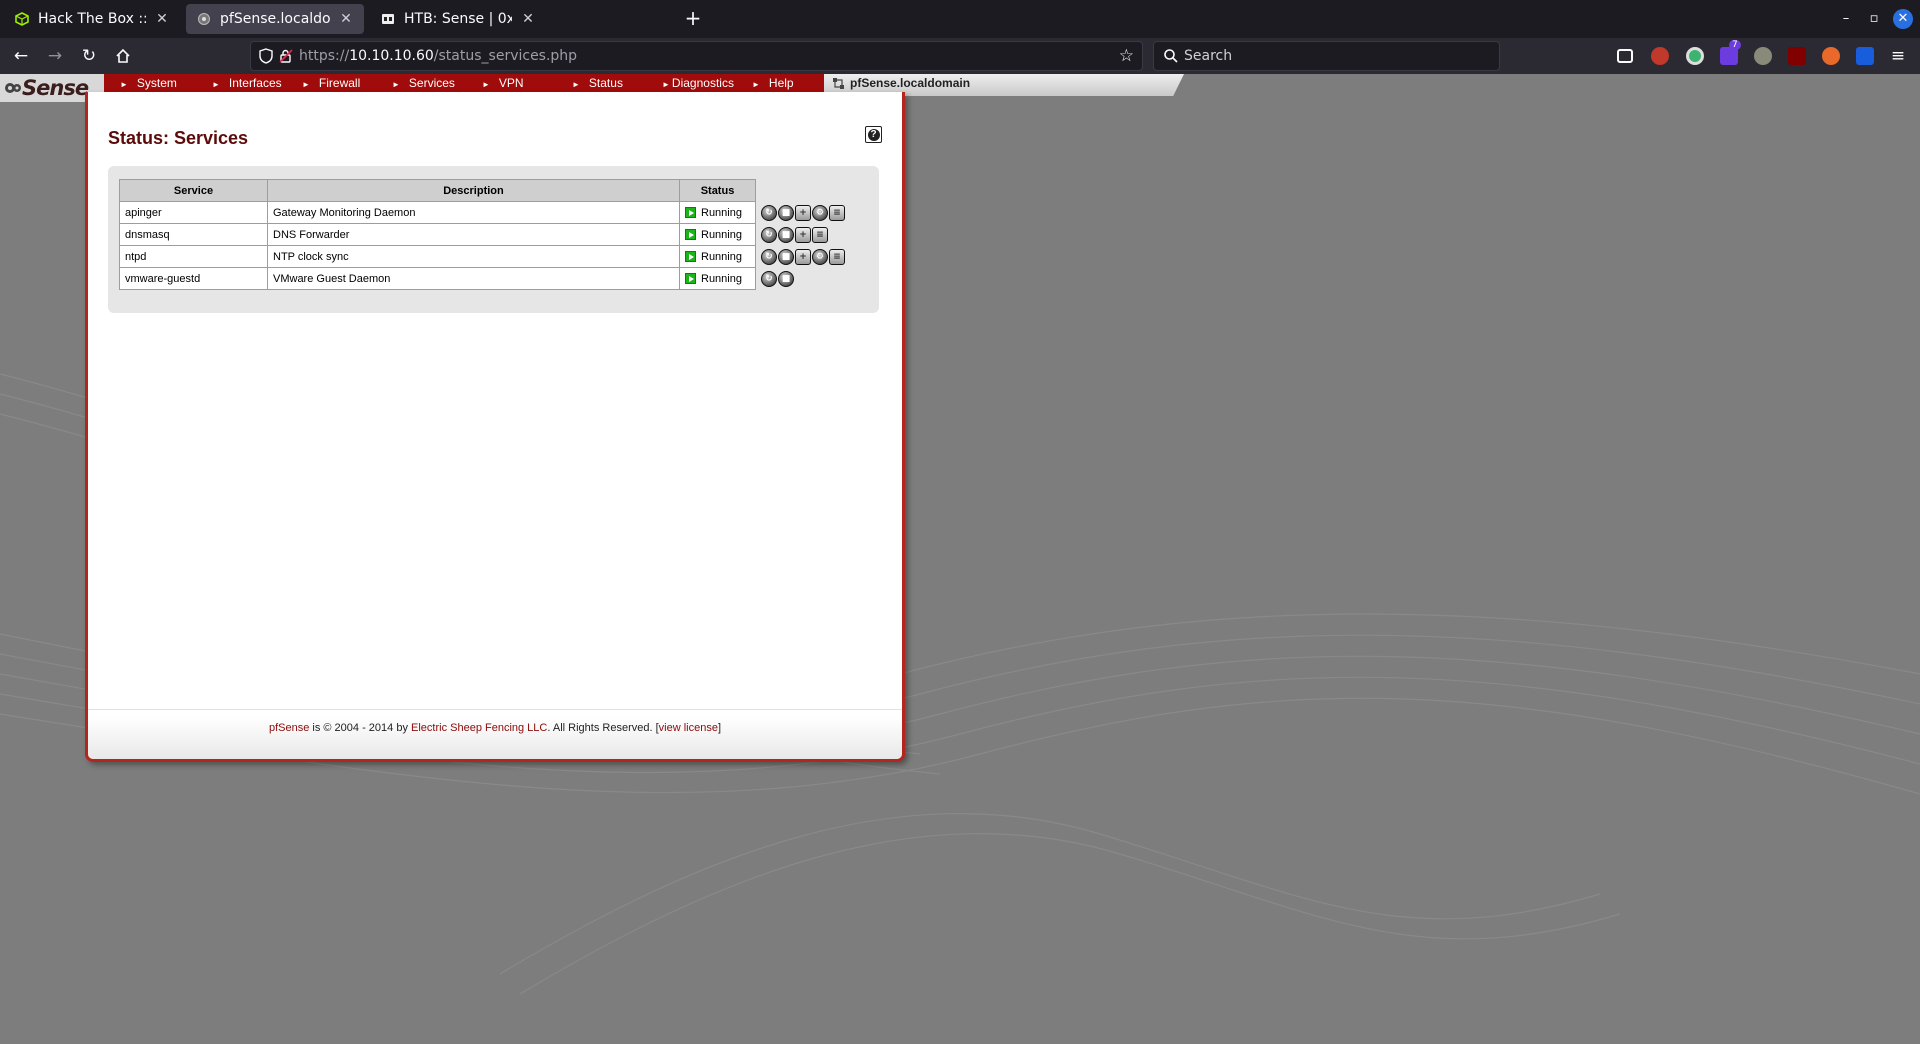 The image size is (1920, 1044). Describe the element at coordinates (1763, 56) in the screenshot. I see `extension-grey-icon` at that location.